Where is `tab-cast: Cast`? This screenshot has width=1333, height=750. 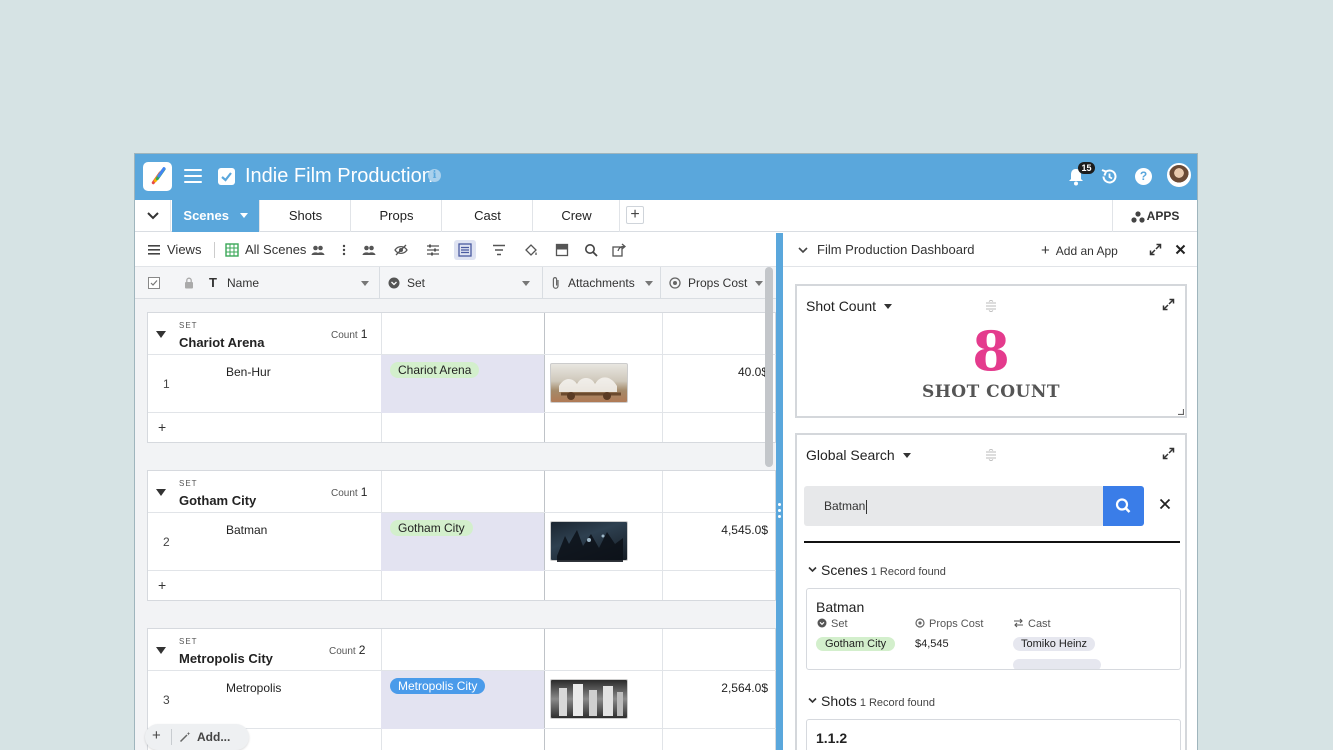 tab-cast: Cast is located at coordinates (488, 216).